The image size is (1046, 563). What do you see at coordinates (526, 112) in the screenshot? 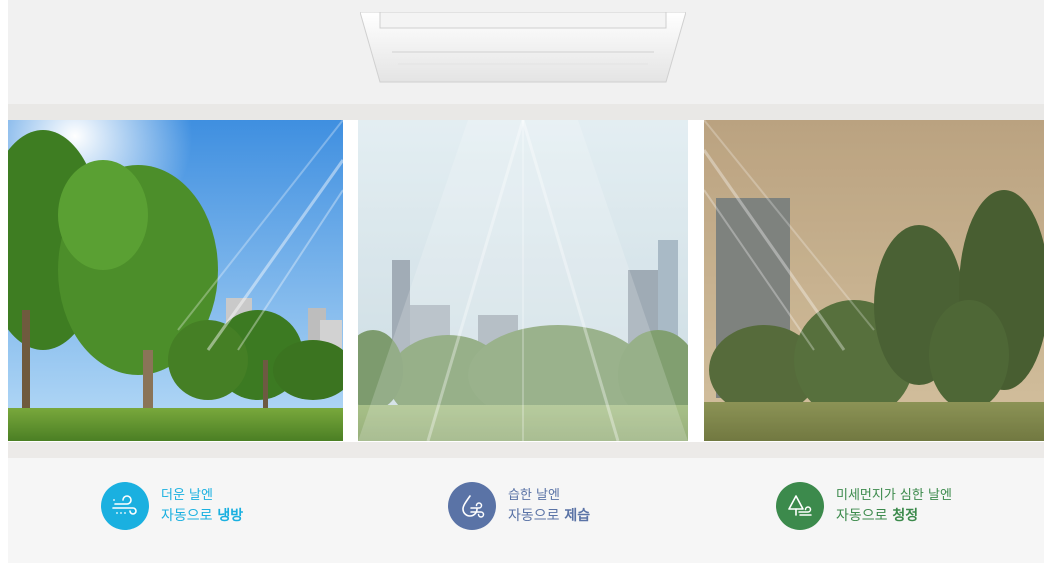
I see `wall-strip-top` at bounding box center [526, 112].